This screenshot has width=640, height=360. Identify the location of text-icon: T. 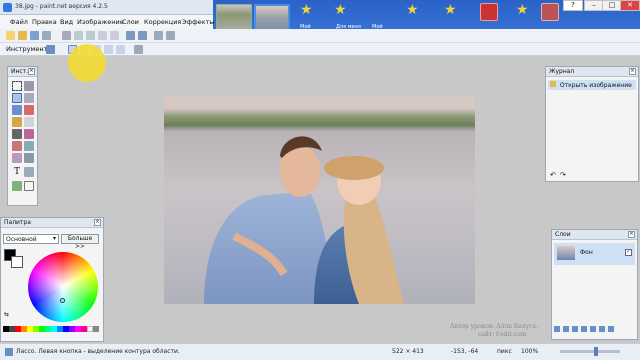
(17, 172).